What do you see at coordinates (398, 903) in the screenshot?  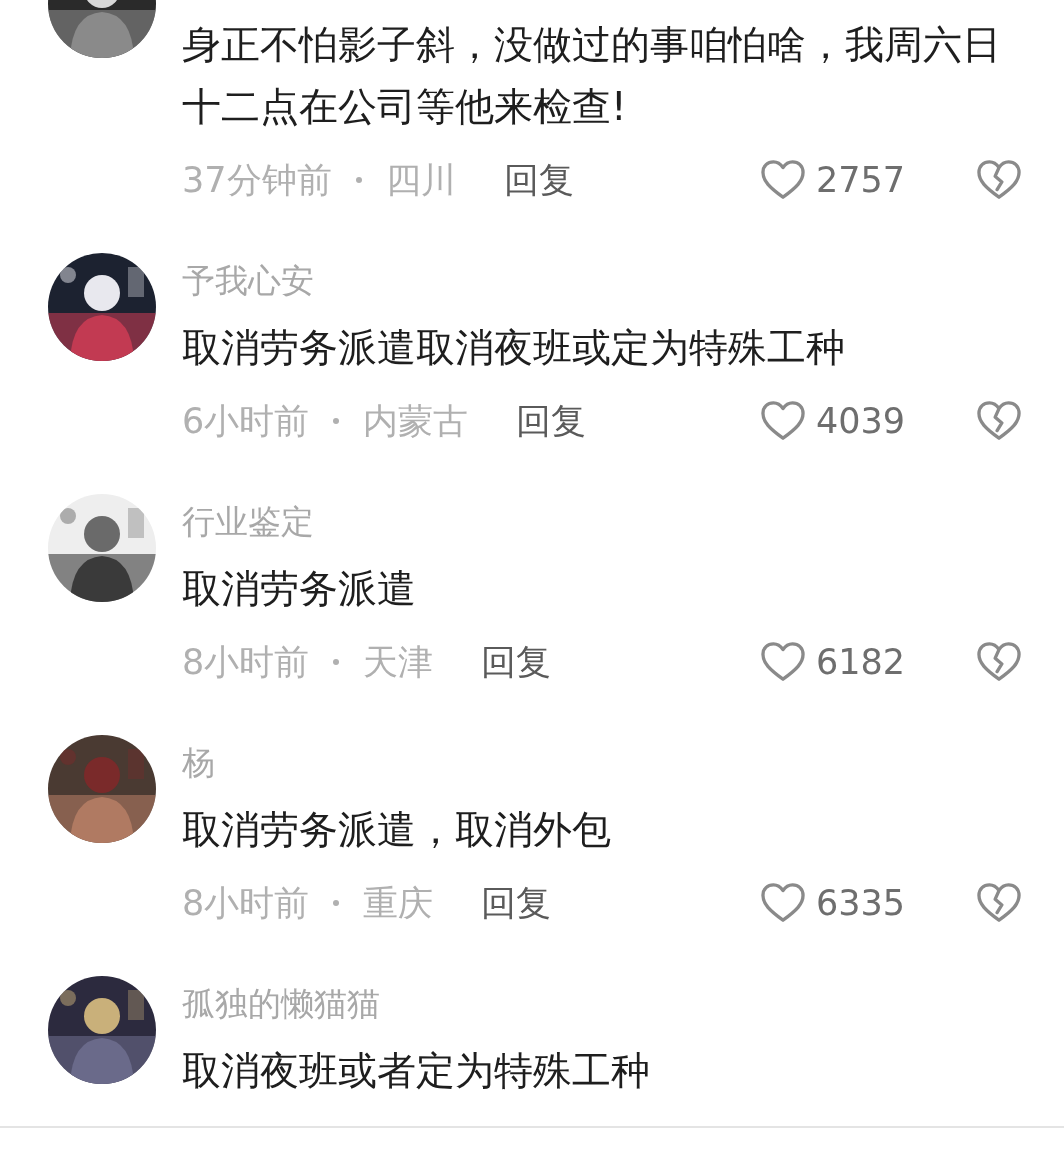 I see `comment-location: 重庆` at bounding box center [398, 903].